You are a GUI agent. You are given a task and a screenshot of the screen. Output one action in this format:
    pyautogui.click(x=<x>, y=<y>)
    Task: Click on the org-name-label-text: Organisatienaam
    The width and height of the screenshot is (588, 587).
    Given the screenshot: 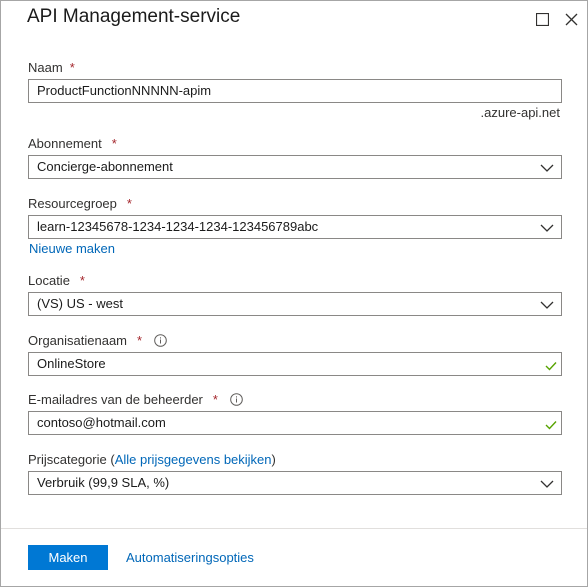 What is the action you would take?
    pyautogui.click(x=77, y=340)
    